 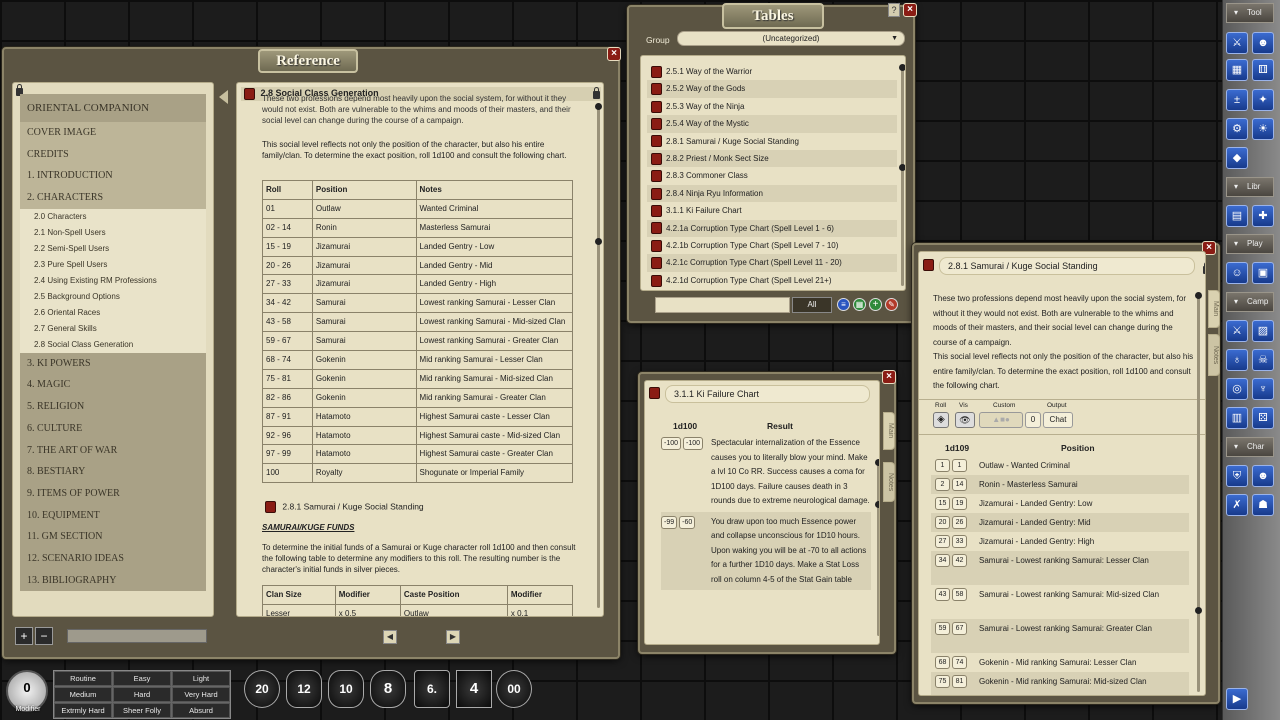 What do you see at coordinates (113, 265) in the screenshot?
I see `toc-subitem: 2.3 Pure Spell Users` at bounding box center [113, 265].